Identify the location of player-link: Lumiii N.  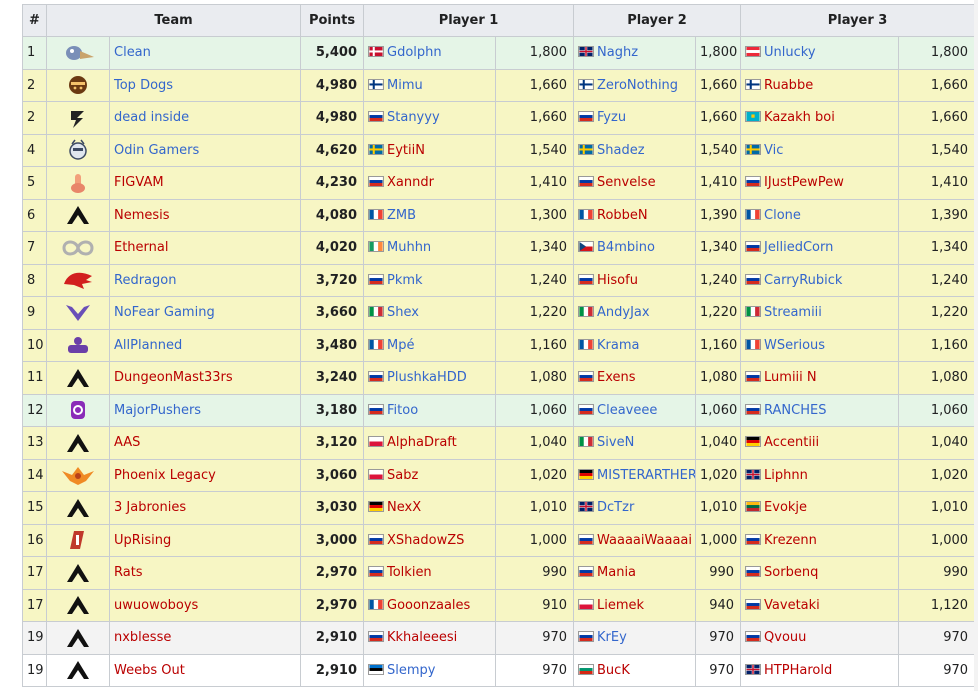
(790, 377).